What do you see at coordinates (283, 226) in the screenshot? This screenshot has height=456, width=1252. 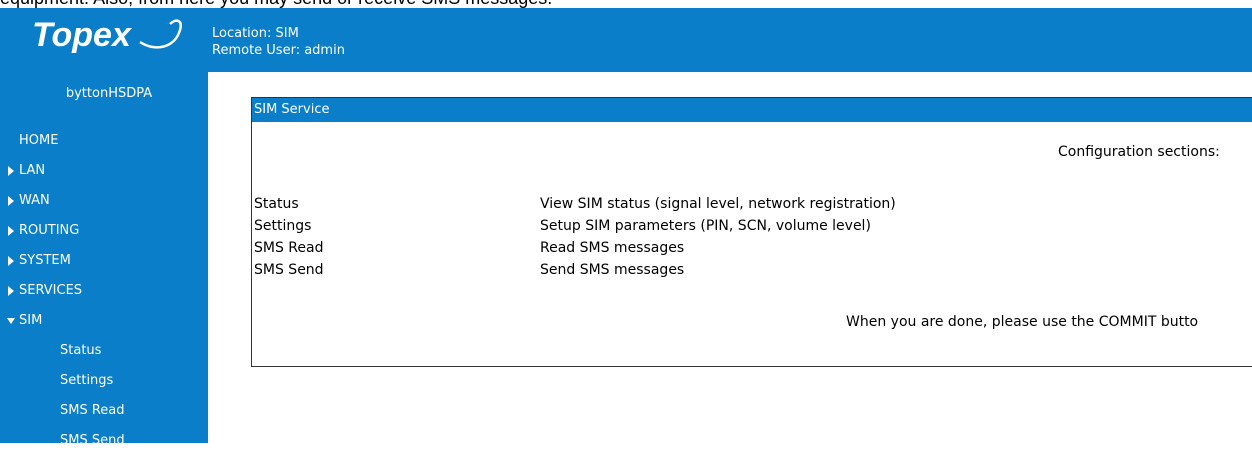 I see `section-name: Settings` at bounding box center [283, 226].